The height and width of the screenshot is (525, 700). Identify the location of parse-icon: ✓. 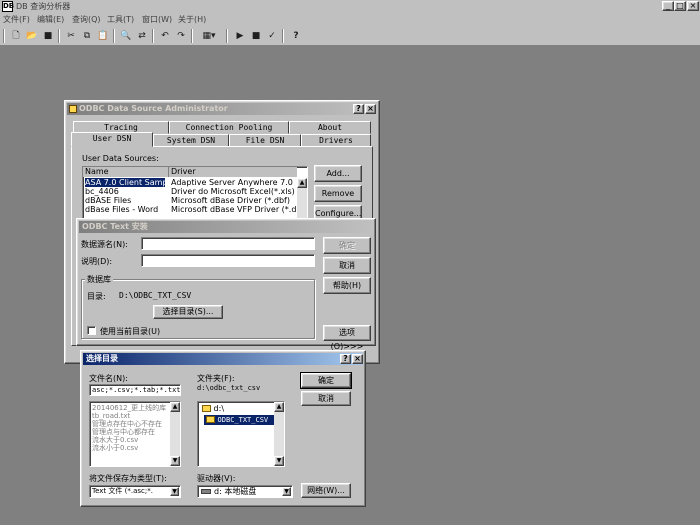
(272, 36).